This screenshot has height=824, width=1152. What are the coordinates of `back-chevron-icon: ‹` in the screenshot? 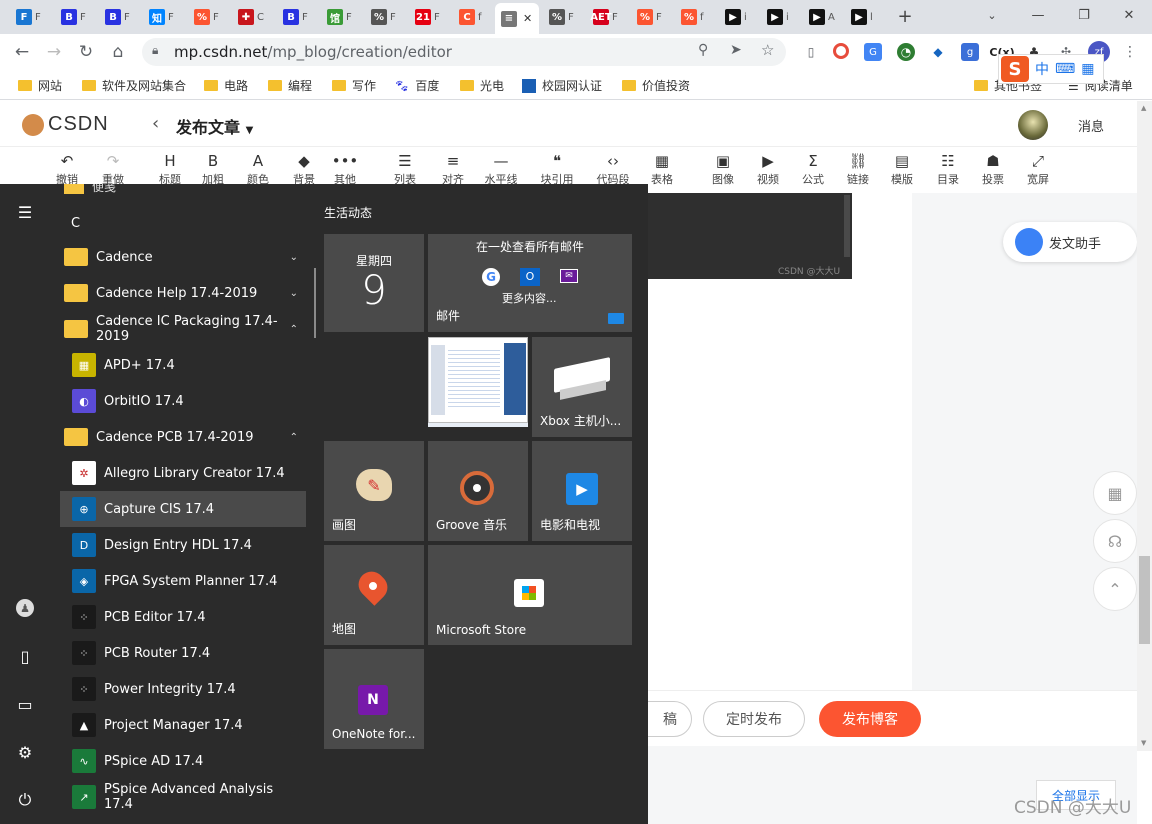 It's located at (155, 123).